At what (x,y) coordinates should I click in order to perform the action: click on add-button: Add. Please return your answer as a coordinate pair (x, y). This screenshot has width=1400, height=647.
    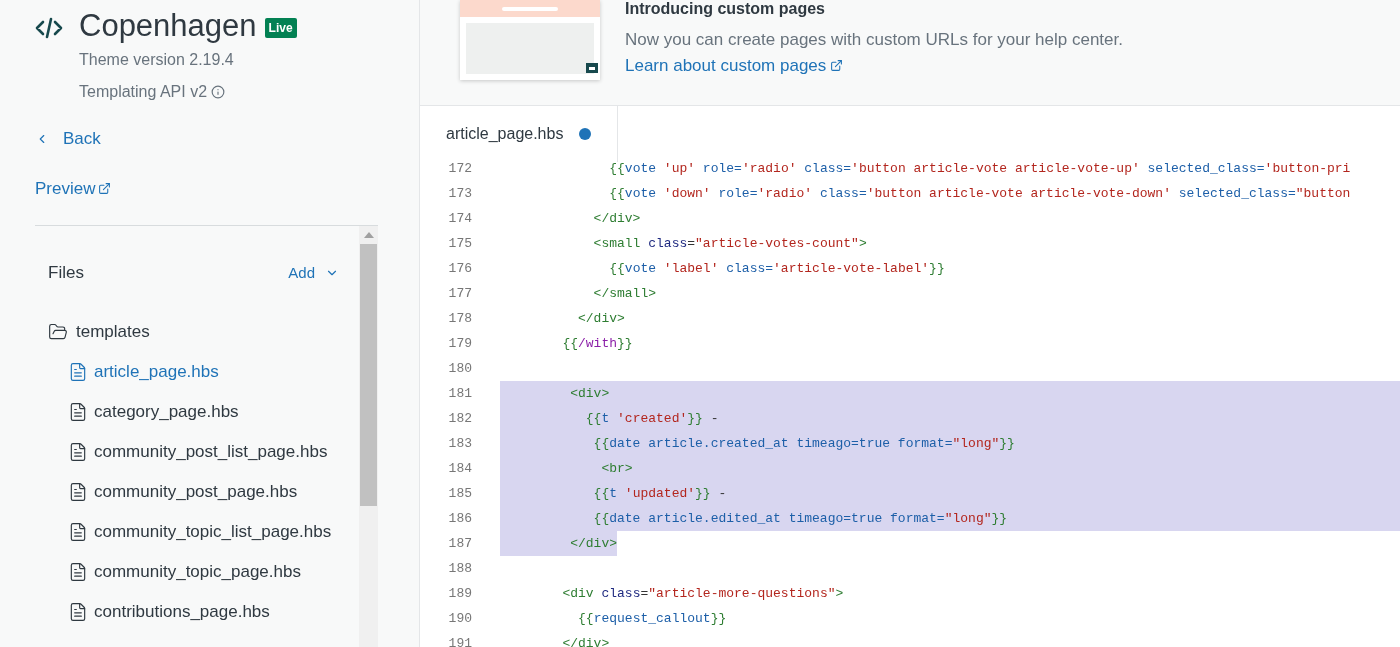
    Looking at the image, I should click on (313, 272).